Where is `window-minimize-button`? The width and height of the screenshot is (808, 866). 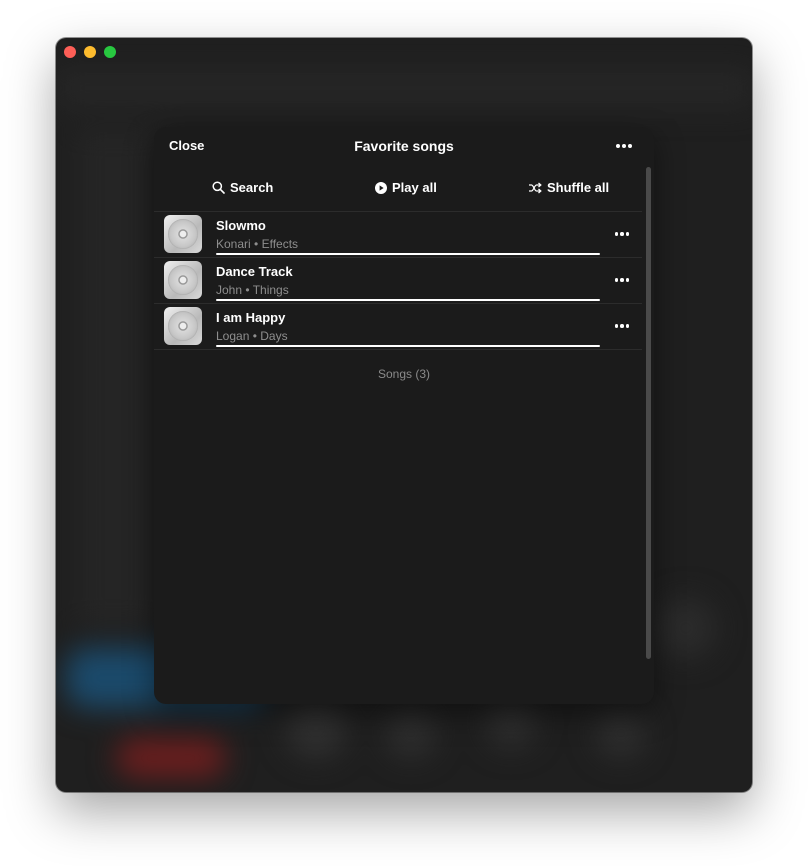 window-minimize-button is located at coordinates (90, 52).